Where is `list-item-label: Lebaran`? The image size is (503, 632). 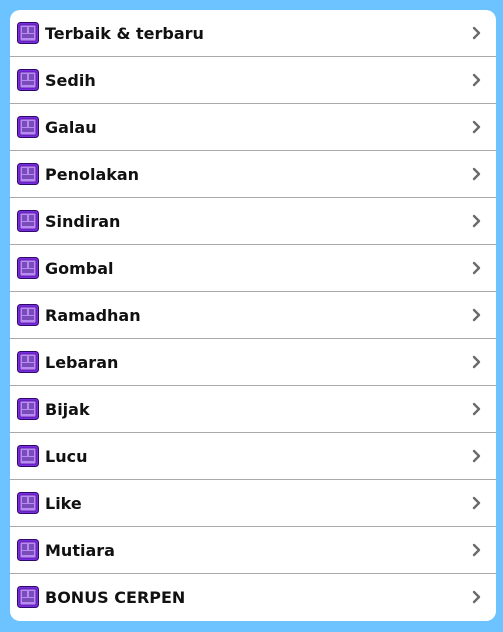
list-item-label: Lebaran is located at coordinates (82, 362).